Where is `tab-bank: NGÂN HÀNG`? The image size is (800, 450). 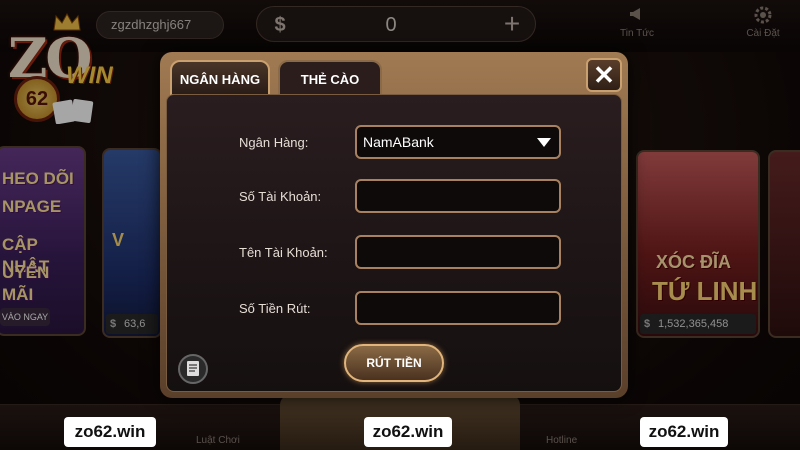 tab-bank: NGÂN HÀNG is located at coordinates (220, 78).